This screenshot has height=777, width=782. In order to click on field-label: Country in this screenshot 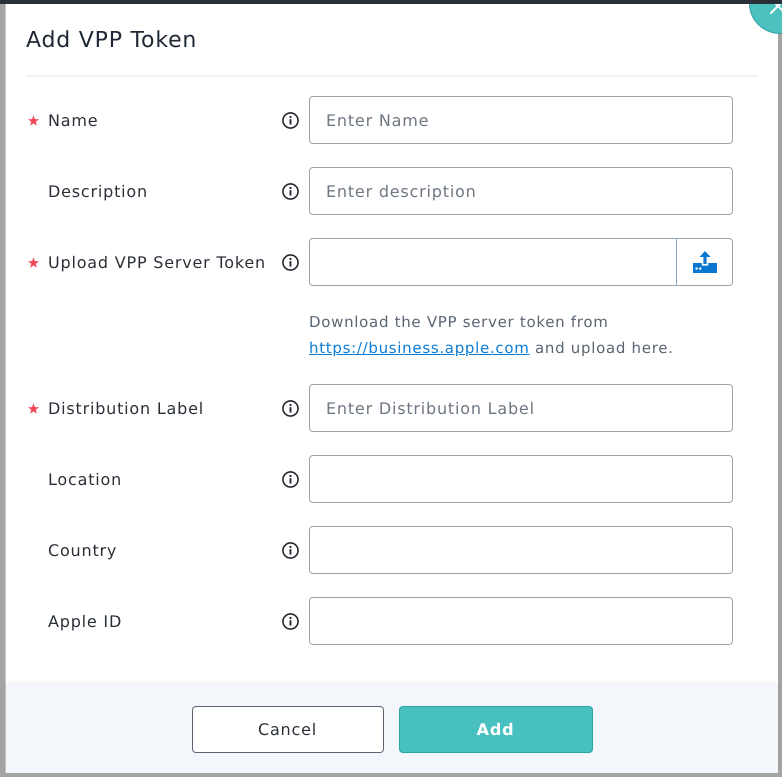, I will do `click(83, 550)`.